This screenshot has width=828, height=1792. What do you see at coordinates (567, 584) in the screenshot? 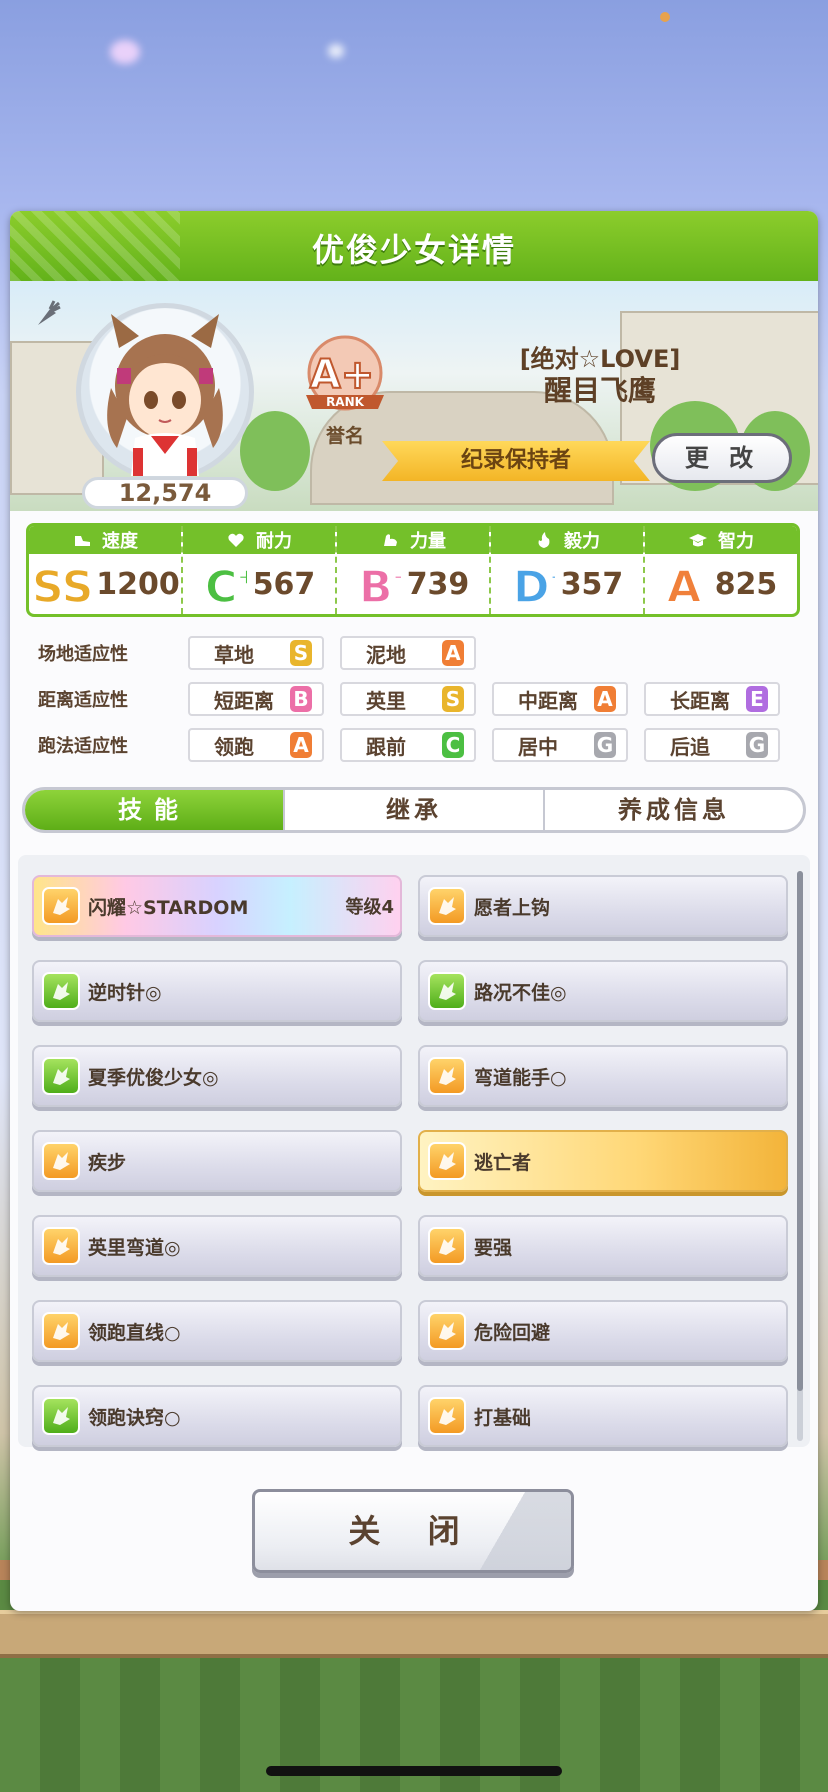
I see `stat-body: D+357` at bounding box center [567, 584].